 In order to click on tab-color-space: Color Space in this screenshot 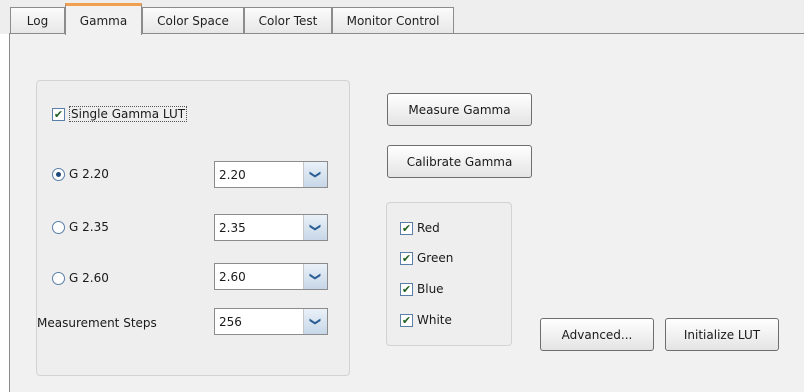, I will do `click(193, 20)`.